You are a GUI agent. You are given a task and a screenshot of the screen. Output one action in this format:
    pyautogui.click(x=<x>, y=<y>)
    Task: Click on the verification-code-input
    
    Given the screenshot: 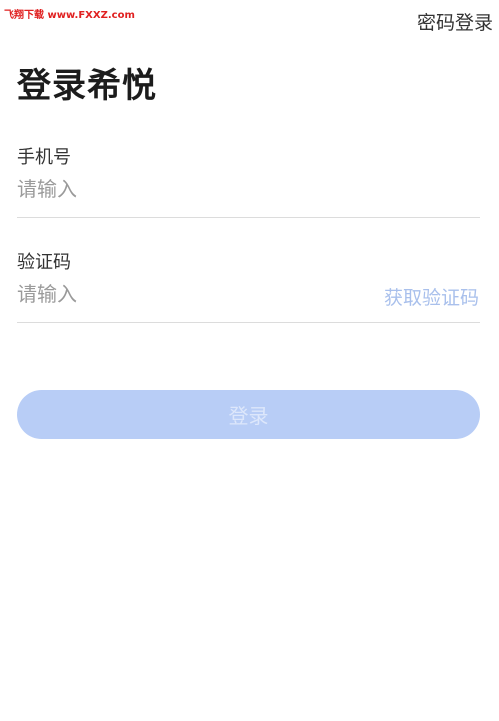 What is the action you would take?
    pyautogui.click(x=167, y=294)
    